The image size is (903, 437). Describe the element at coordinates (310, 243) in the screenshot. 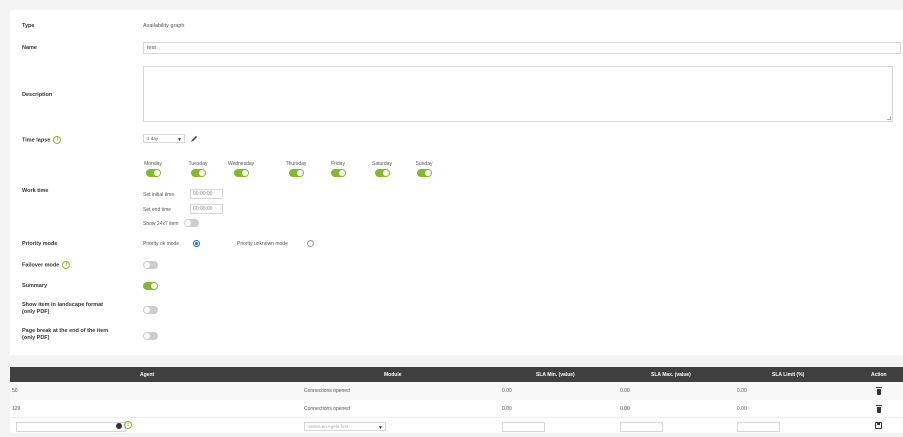

I see `priority-unknown-radio` at that location.